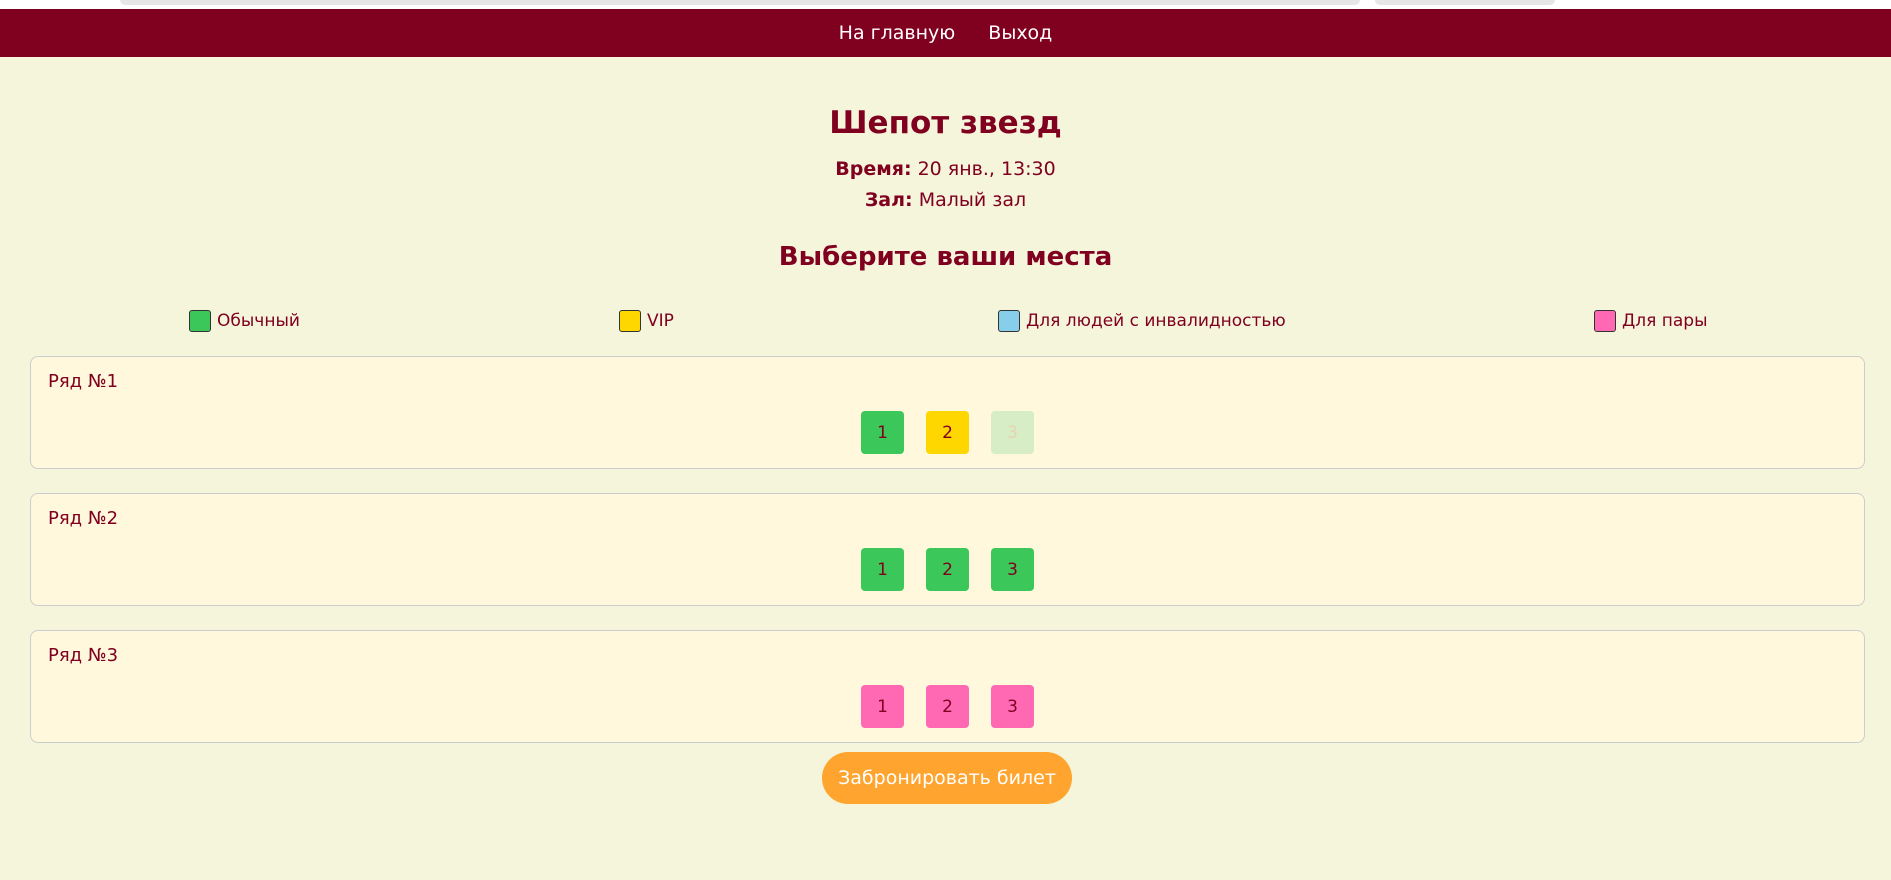 The width and height of the screenshot is (1891, 880). I want to click on legend-regular: Обычный, so click(244, 321).